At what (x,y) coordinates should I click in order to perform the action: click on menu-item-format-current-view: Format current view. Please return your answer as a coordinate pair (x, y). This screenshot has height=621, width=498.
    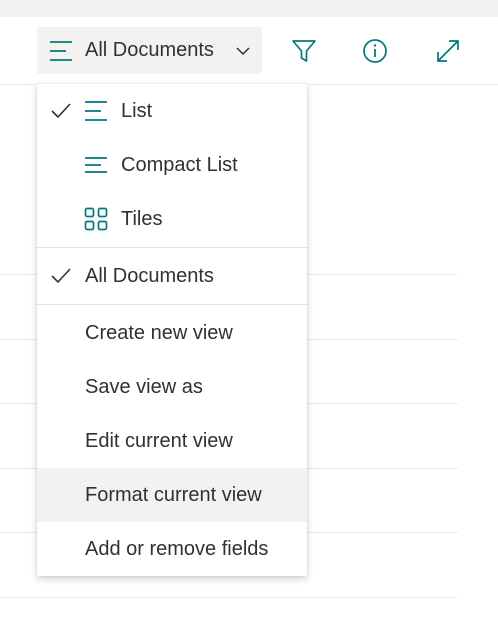
    Looking at the image, I should click on (172, 495).